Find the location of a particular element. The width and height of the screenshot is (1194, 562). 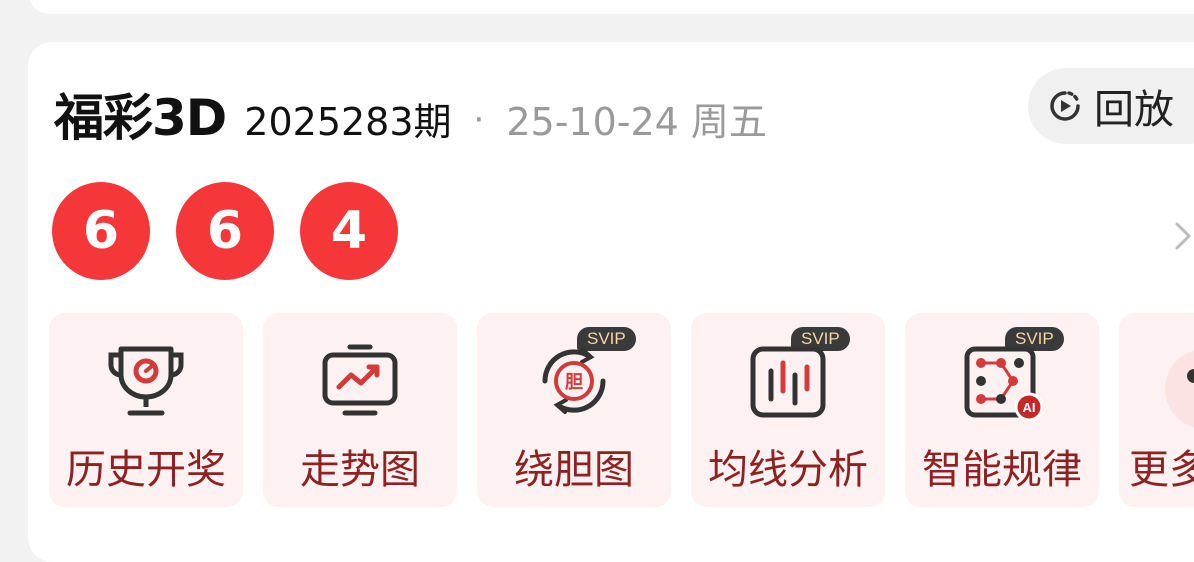

ai-glyph: AI is located at coordinates (1029, 407).